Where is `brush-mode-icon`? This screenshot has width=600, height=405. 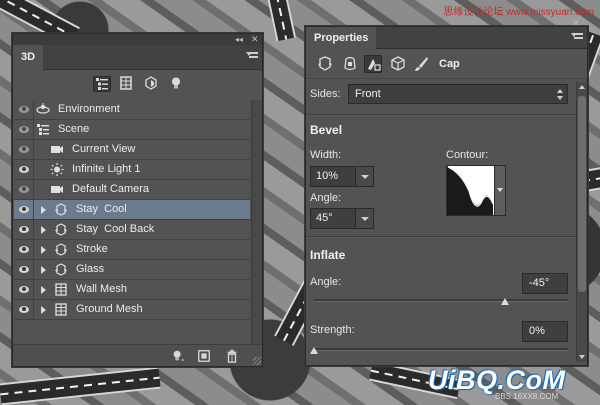 brush-mode-icon is located at coordinates (421, 64).